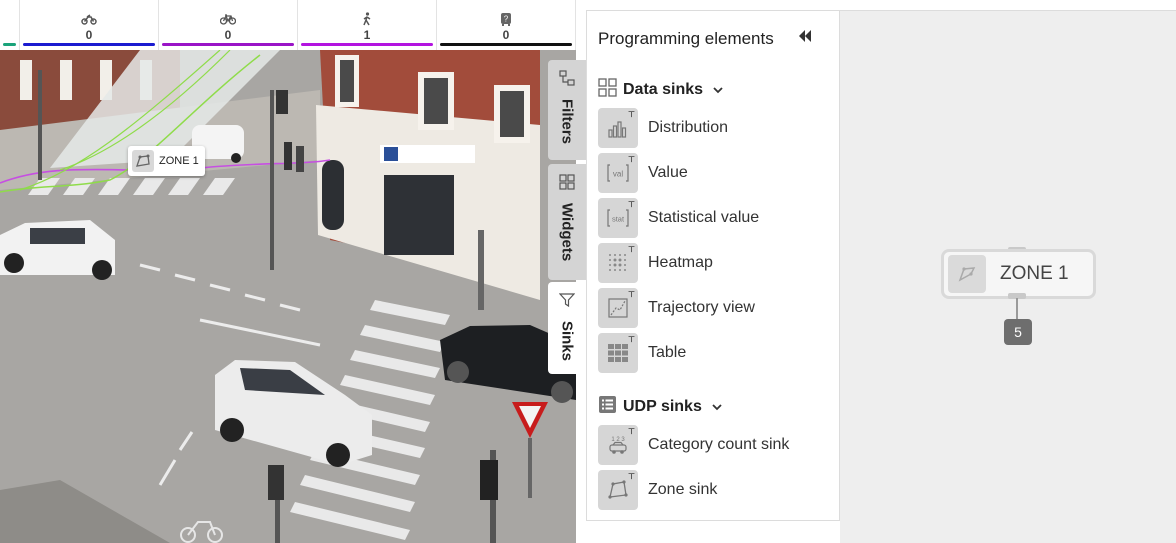 The width and height of the screenshot is (1176, 543). Describe the element at coordinates (367, 19) in the screenshot. I see `pedestrian-icon` at that location.